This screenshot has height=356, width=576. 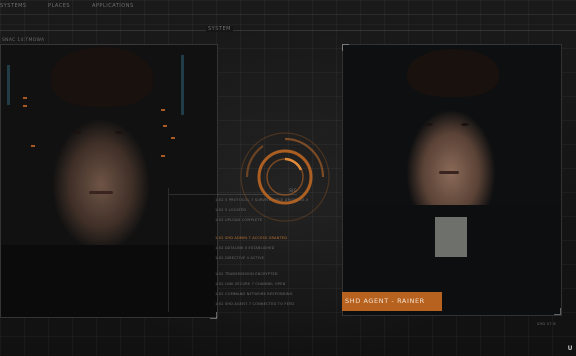 I want to click on menu-item-systems: SYSTEMS, so click(x=13, y=6).